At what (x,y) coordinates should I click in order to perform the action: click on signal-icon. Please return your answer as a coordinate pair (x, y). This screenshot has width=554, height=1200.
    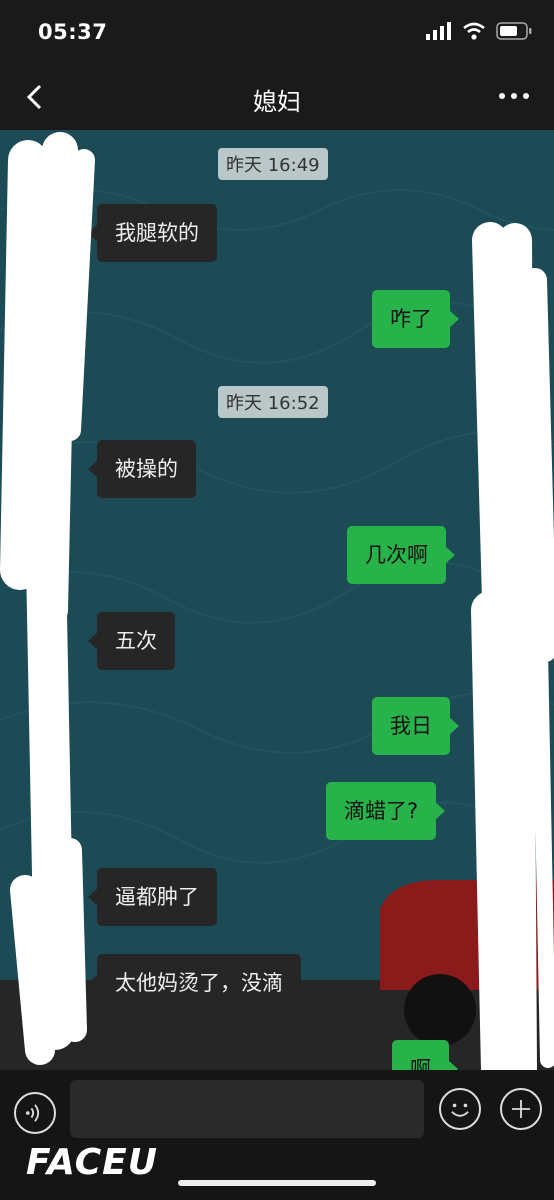
    Looking at the image, I should click on (438, 31).